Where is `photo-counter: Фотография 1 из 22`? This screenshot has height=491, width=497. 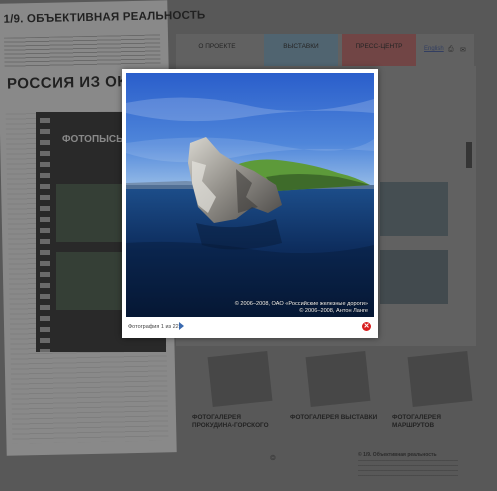
photo-counter: Фотография 1 из 22 is located at coordinates (153, 327).